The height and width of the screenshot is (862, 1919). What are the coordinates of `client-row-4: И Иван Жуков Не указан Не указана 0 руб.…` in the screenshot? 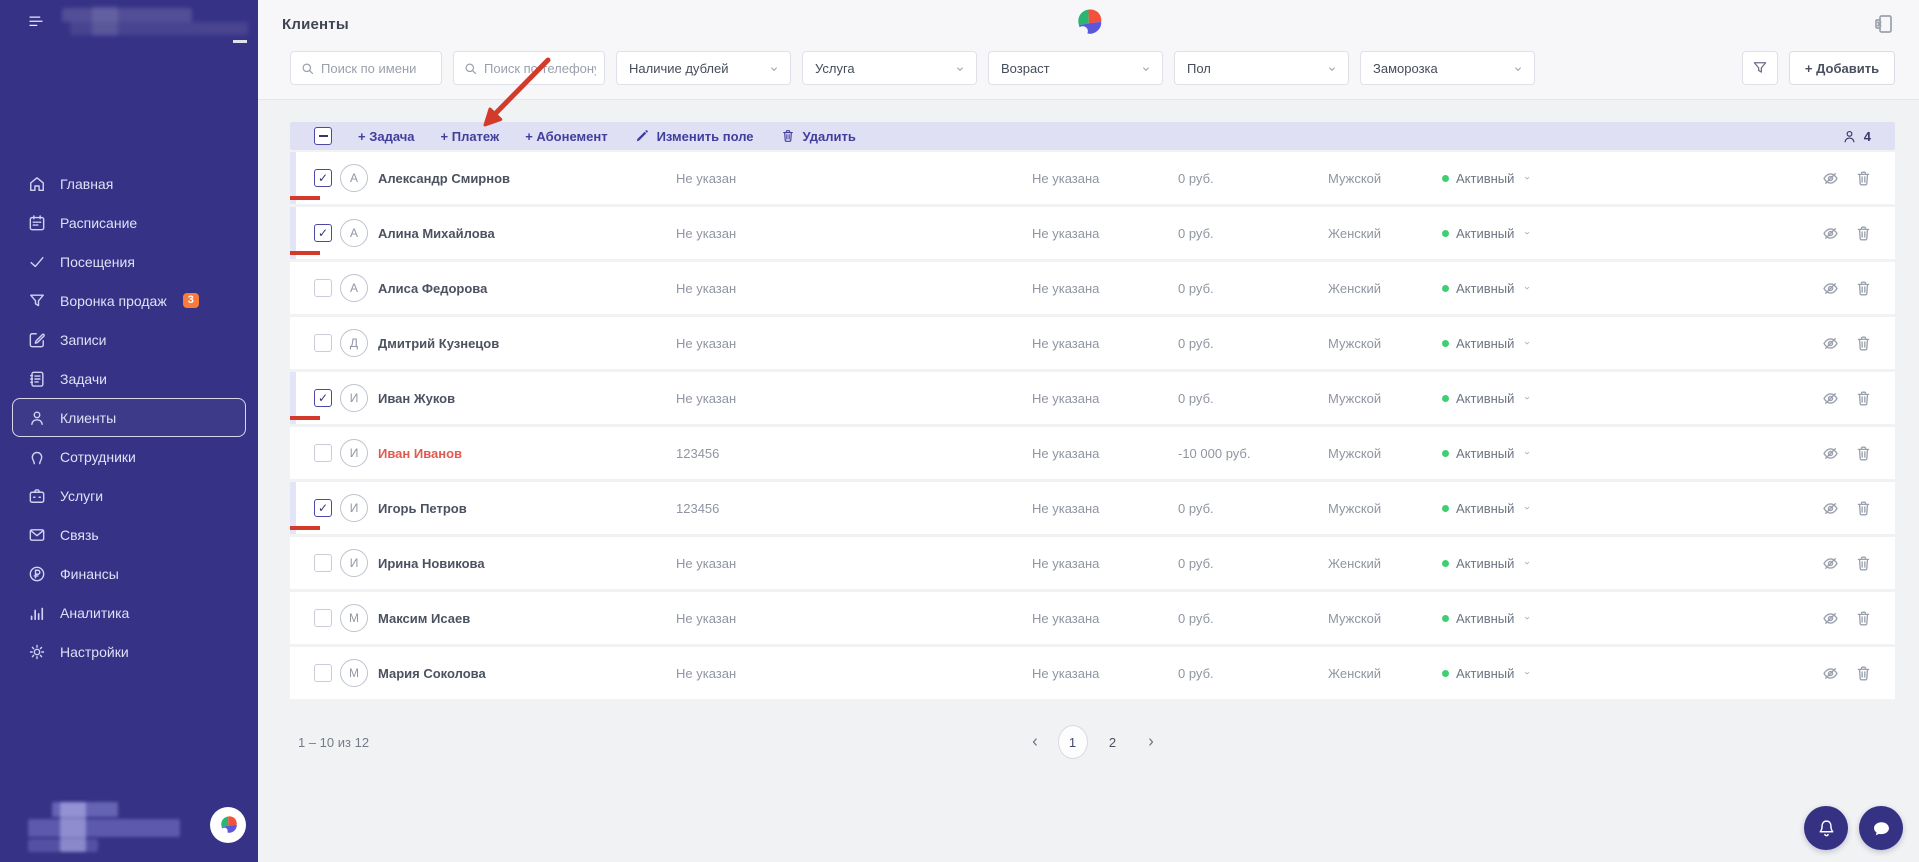 It's located at (1092, 398).